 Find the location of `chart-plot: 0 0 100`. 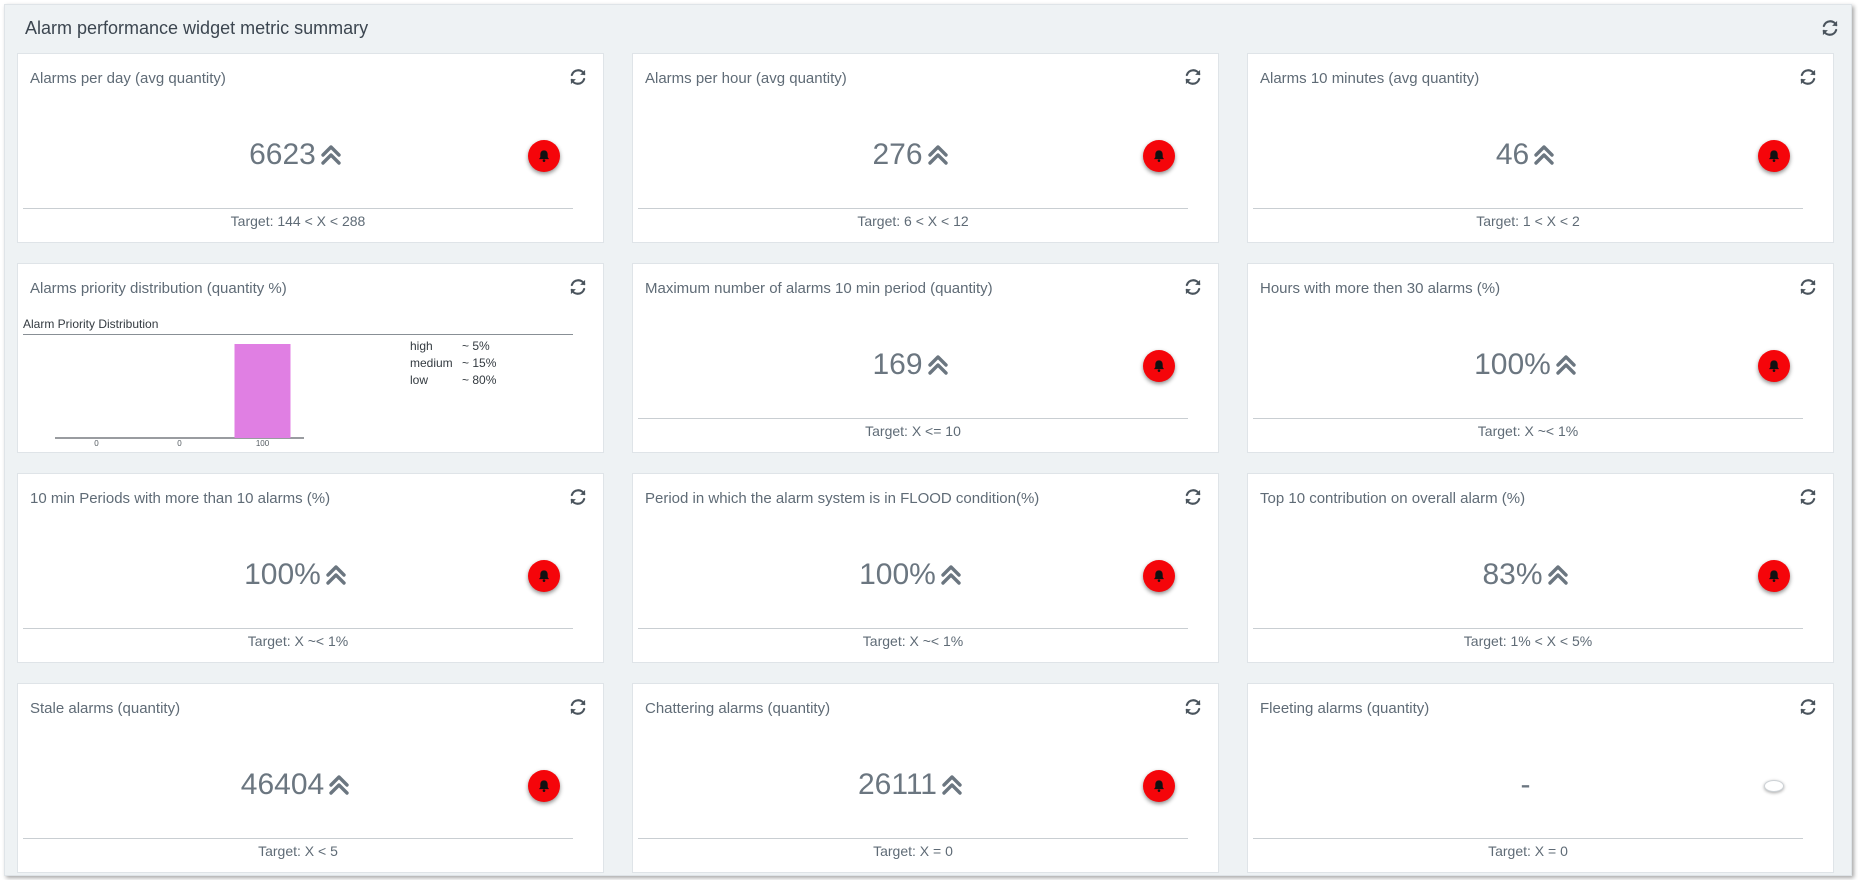

chart-plot: 0 0 100 is located at coordinates (179, 396).